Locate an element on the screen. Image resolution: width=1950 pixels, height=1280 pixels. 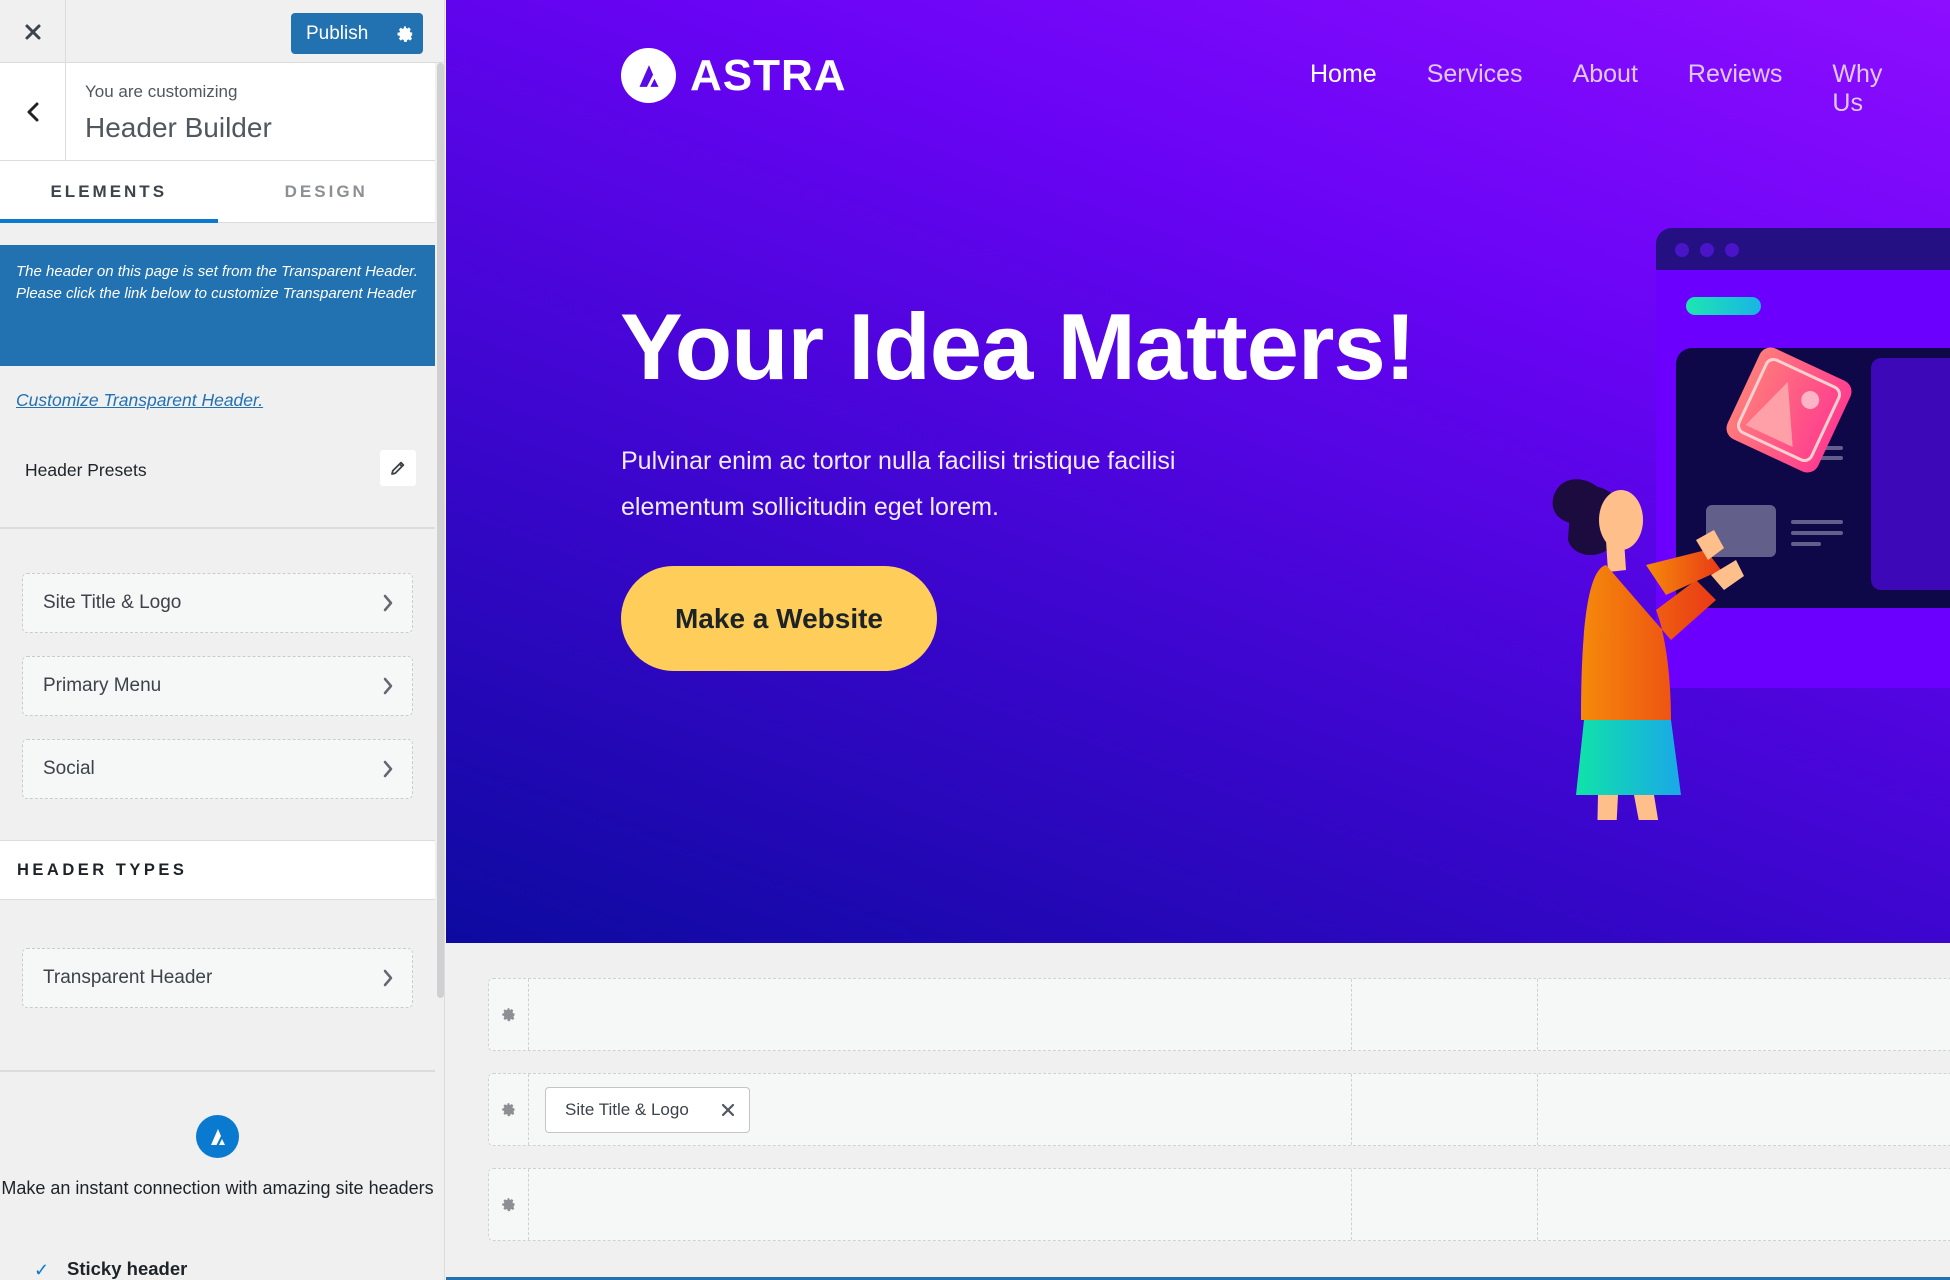
check-icon: ✓ is located at coordinates (42, 1270).